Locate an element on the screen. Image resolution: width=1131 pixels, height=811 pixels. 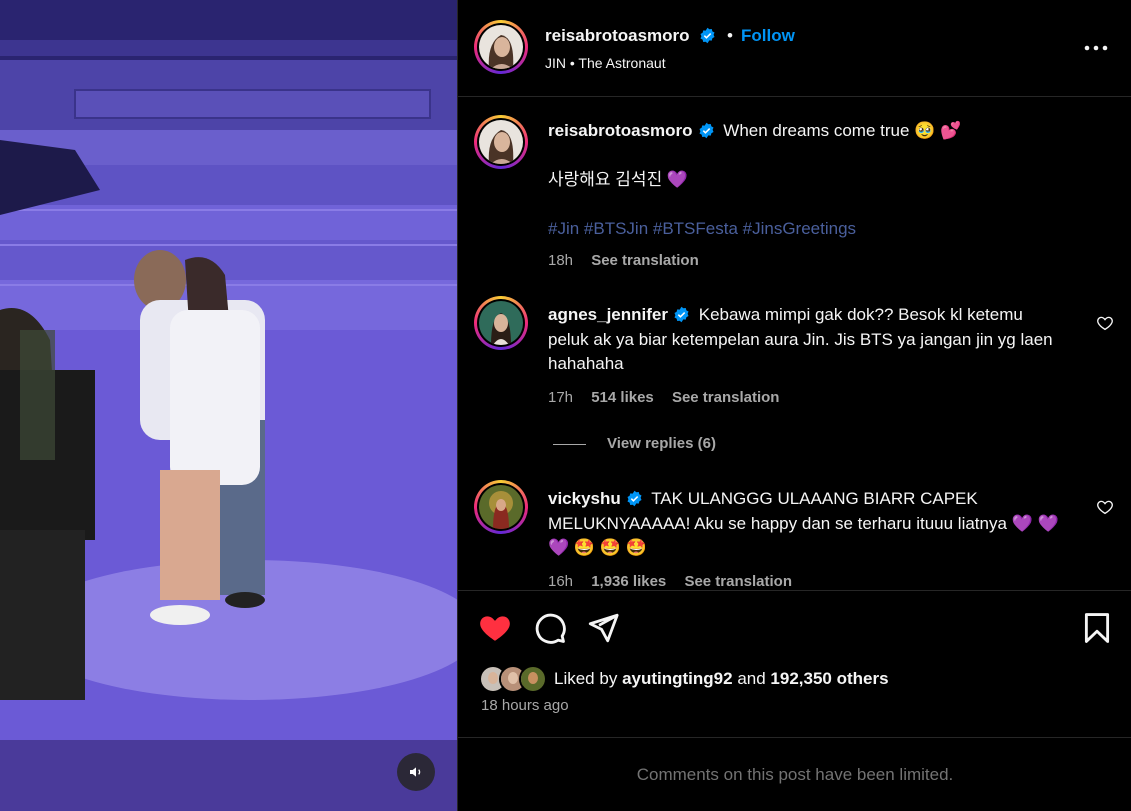
liked-by-prefix: Liked by is located at coordinates (586, 678).